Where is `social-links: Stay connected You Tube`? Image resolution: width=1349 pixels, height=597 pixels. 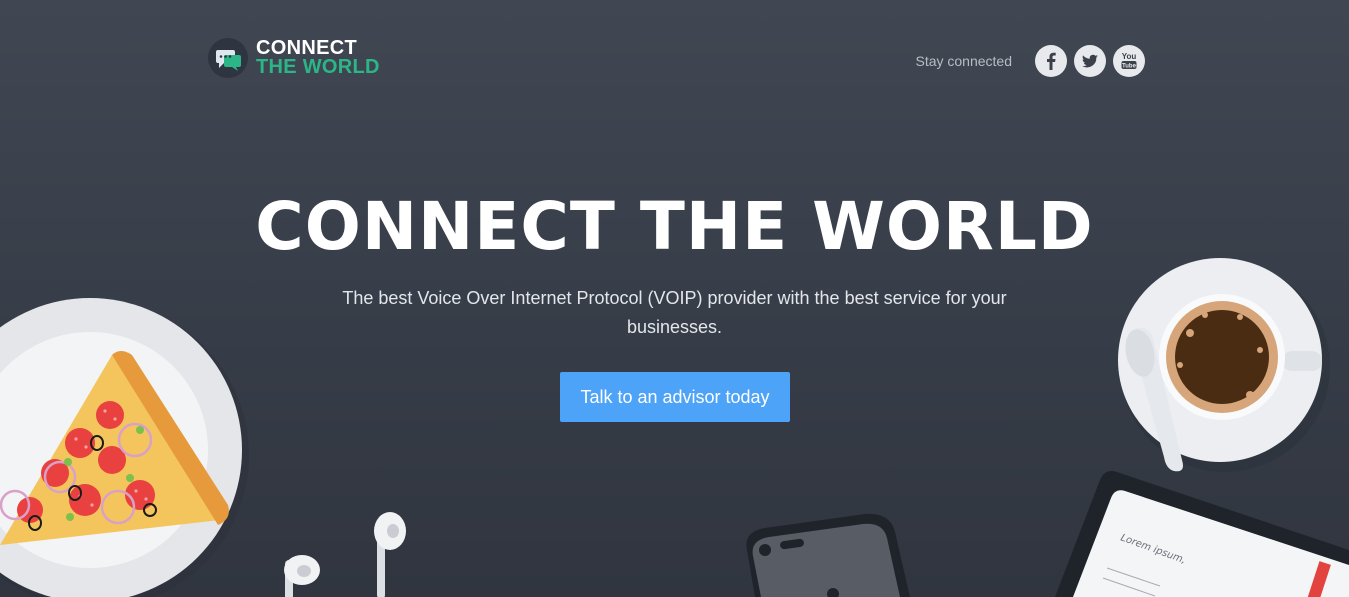 social-links: Stay connected You Tube is located at coordinates (1030, 61).